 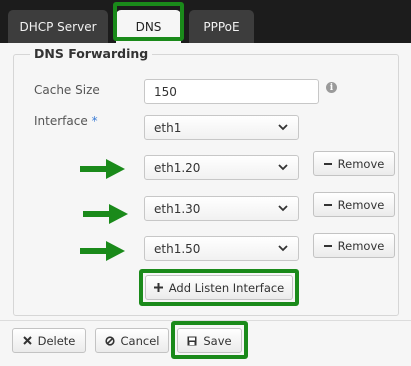 What do you see at coordinates (177, 208) in the screenshot?
I see `interface-select-value: eth1.30` at bounding box center [177, 208].